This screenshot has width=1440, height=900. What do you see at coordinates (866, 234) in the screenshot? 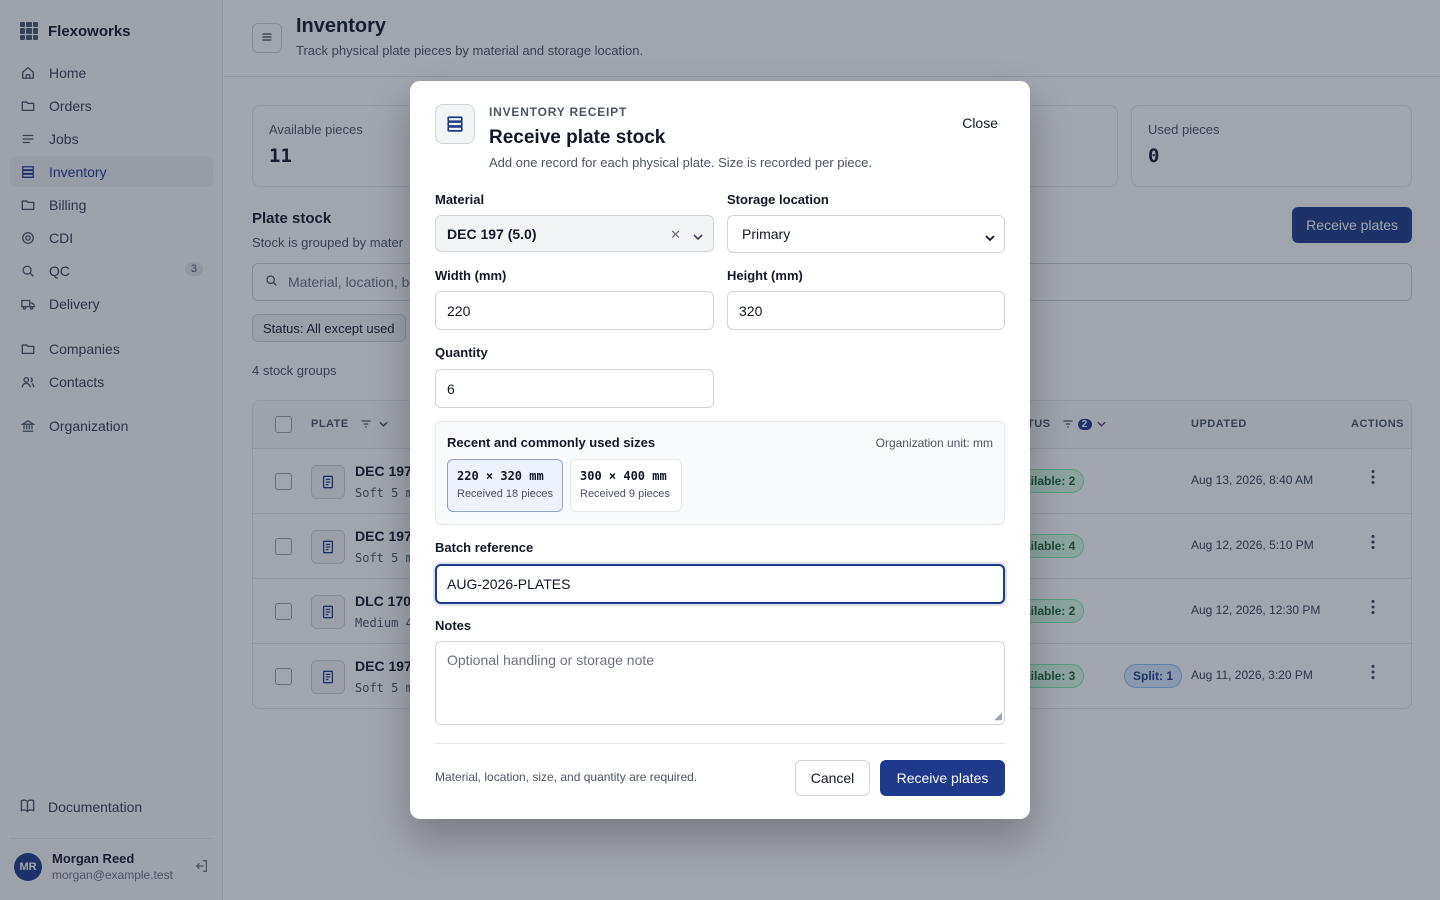
I see `storage-location-select: Primary` at bounding box center [866, 234].